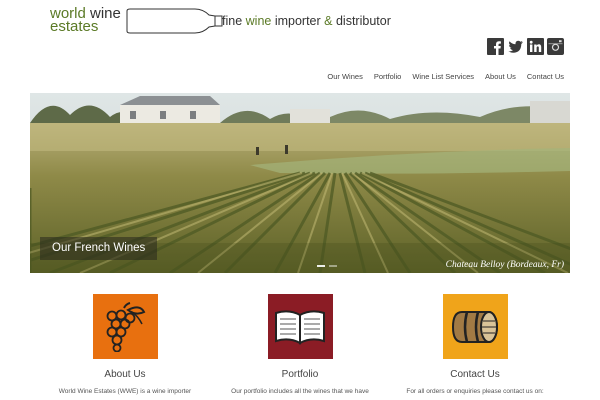  I want to click on nav-contact-us: Contact Us, so click(545, 76).